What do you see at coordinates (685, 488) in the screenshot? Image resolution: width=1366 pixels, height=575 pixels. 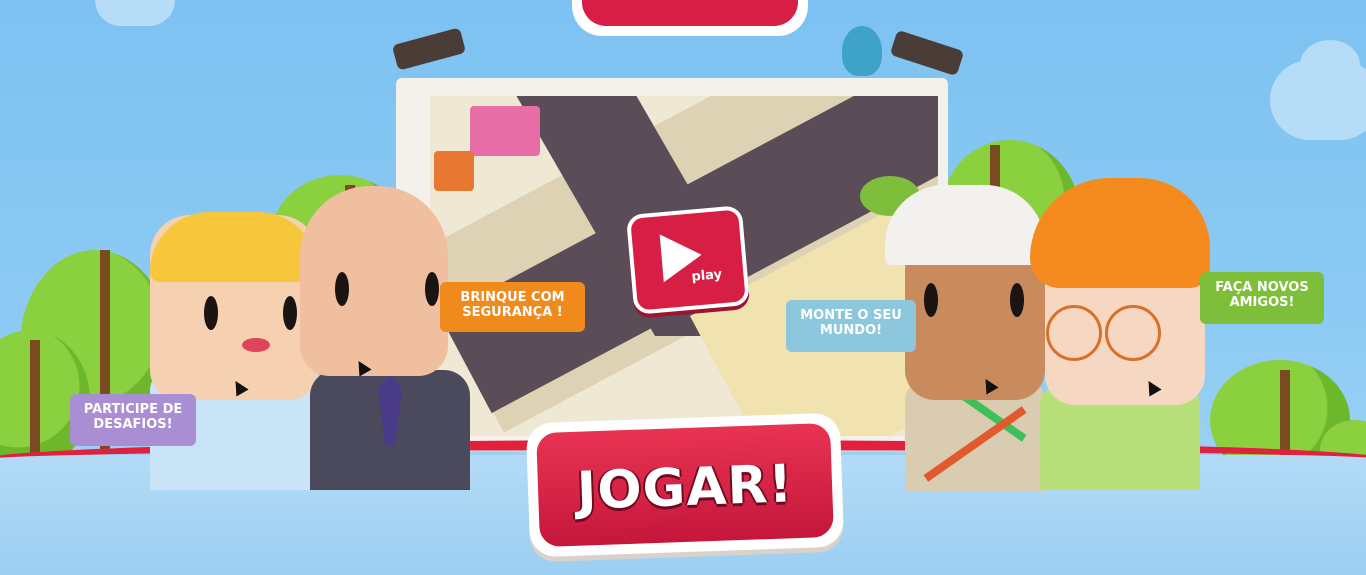 I see `play-game-label: JOGAR!` at bounding box center [685, 488].